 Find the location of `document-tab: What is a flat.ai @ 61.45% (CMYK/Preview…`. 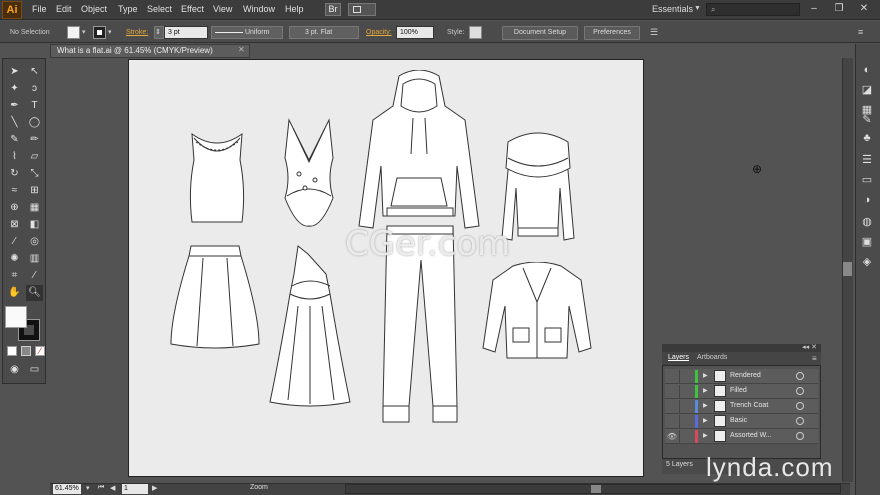

document-tab: What is a flat.ai @ 61.45% (CMYK/Preview… is located at coordinates (150, 51).